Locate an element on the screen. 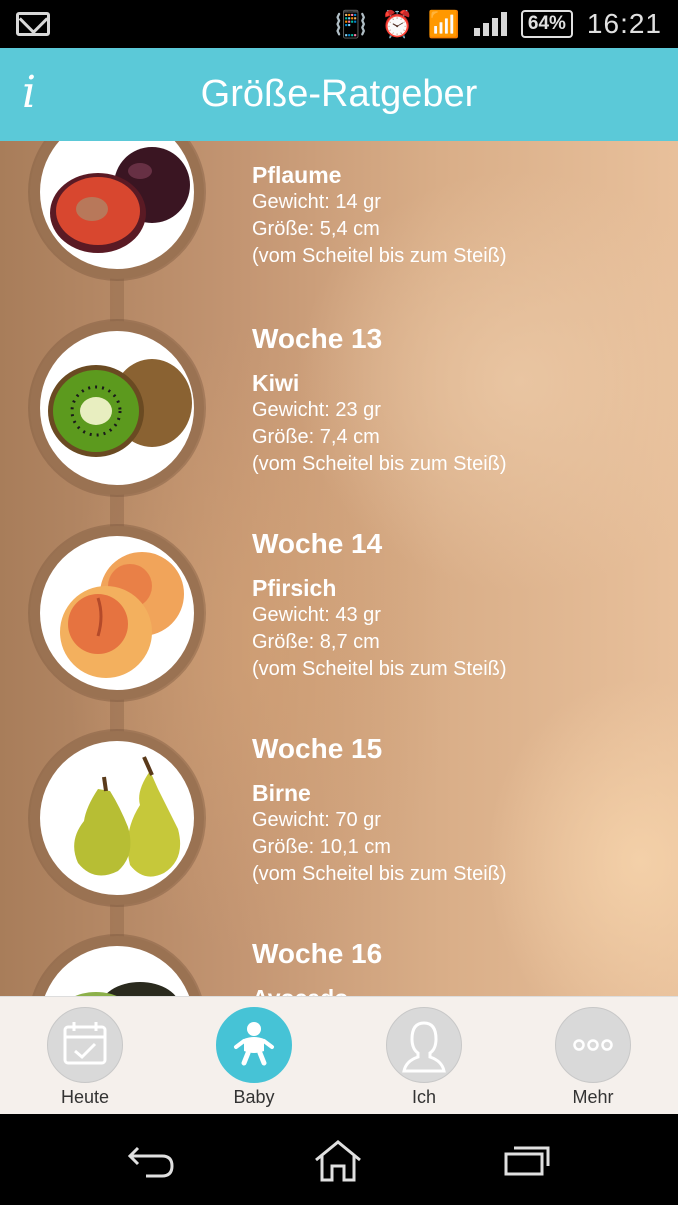 The width and height of the screenshot is (678, 1205). app-header: i Größe-Ratgeber is located at coordinates (339, 94).